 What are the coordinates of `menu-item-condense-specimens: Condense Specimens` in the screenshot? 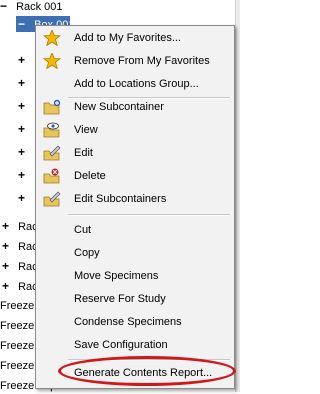 It's located at (135, 322).